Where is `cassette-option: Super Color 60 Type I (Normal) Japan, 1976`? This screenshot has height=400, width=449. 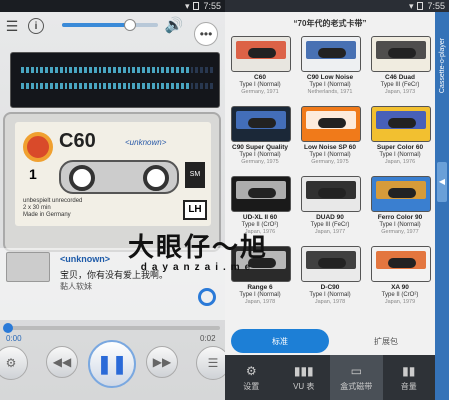
cassette-option: Super Color 60 Type I (Normal) Japan, 1976 is located at coordinates (400, 140).